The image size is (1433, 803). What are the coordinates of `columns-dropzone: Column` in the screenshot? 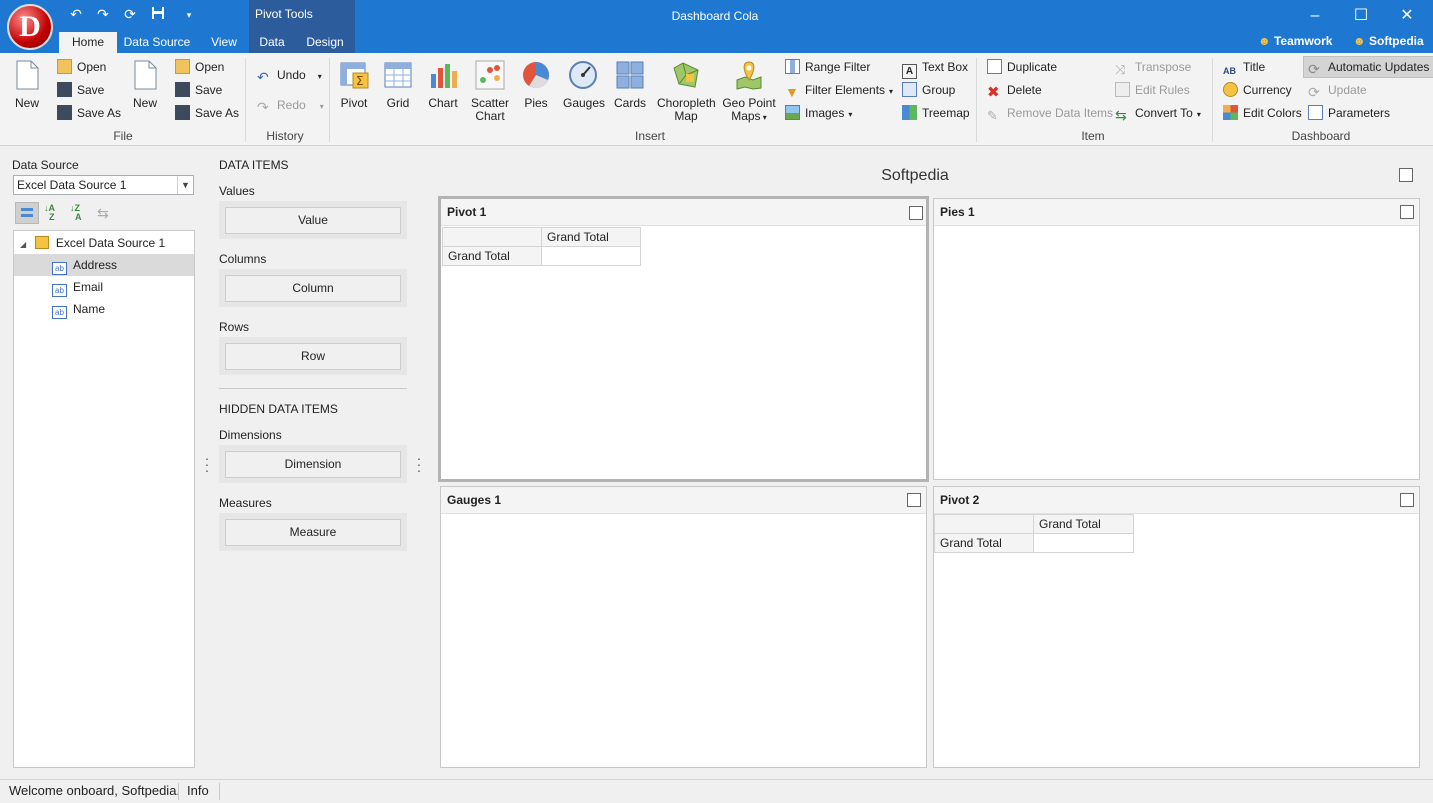 It's located at (313, 288).